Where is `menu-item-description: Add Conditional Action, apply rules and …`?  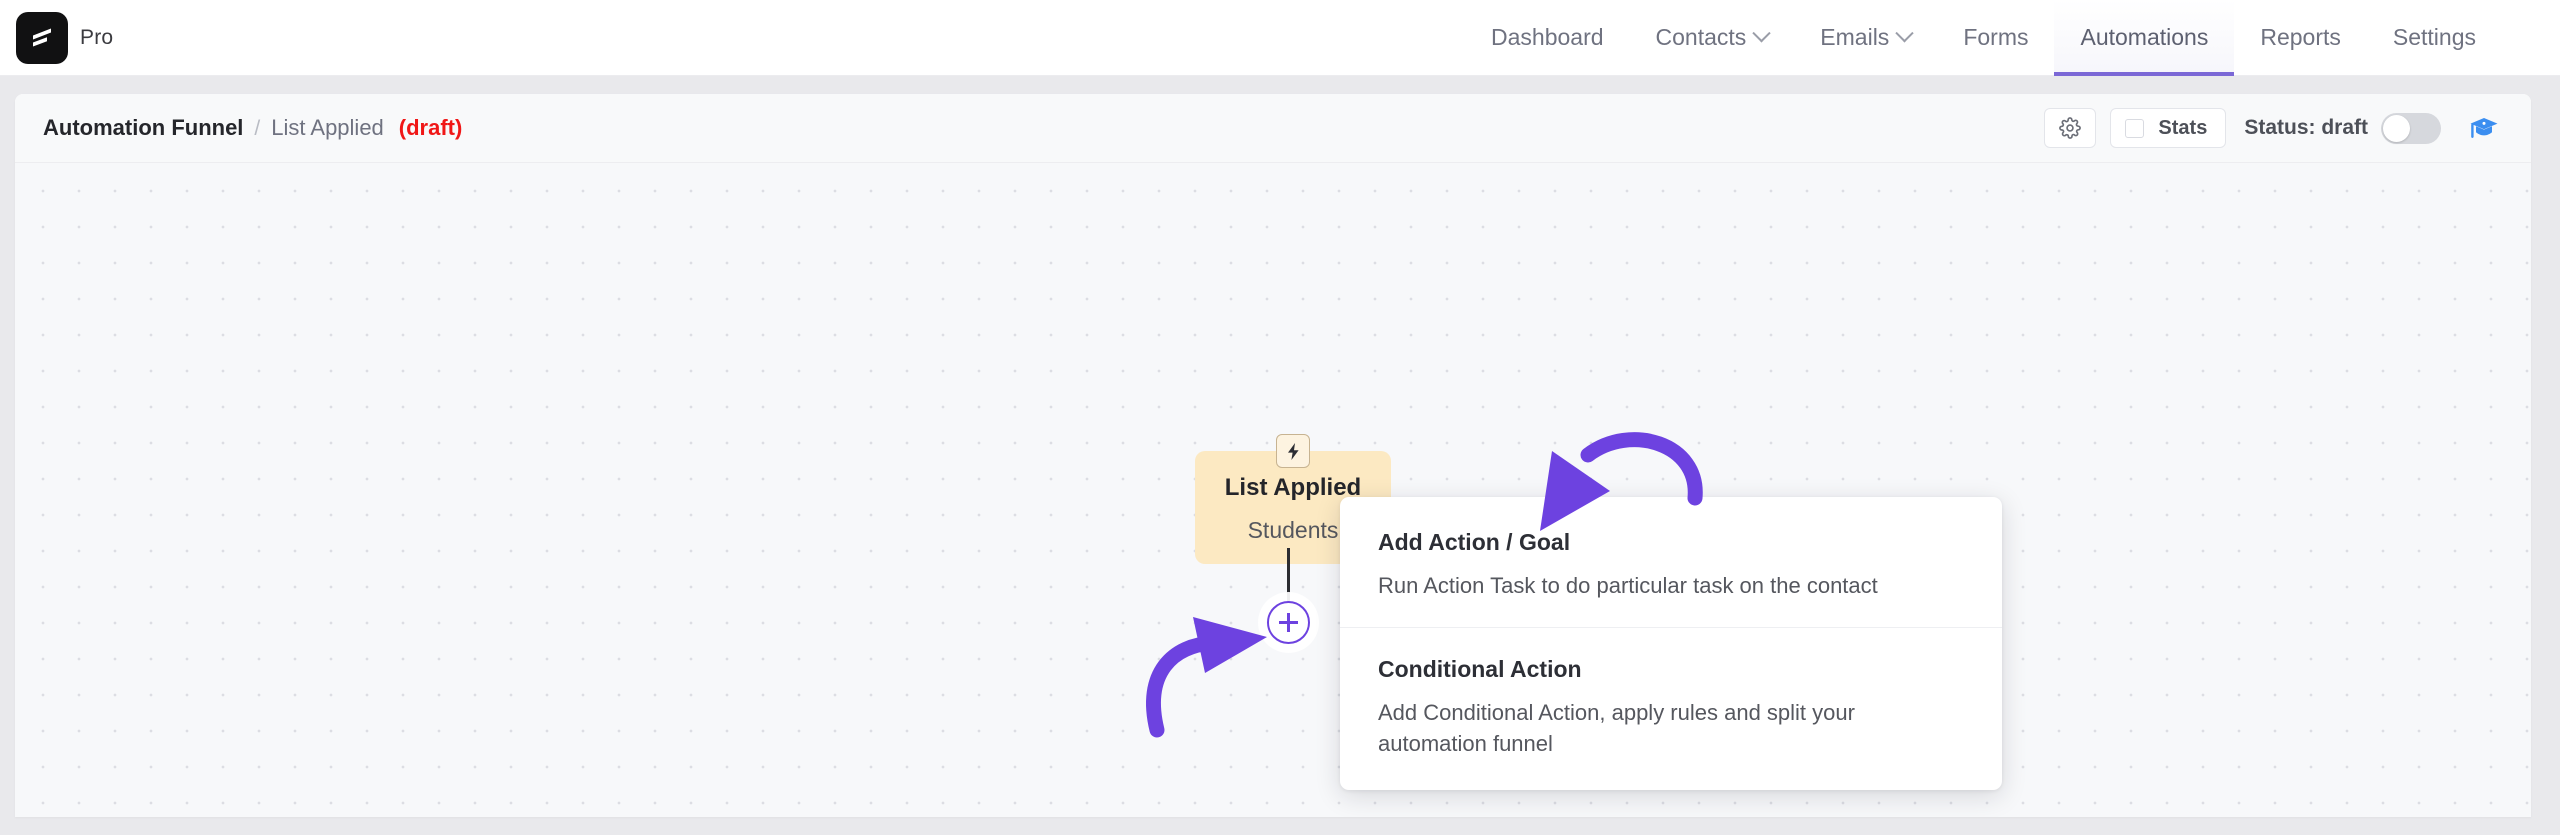
menu-item-description: Add Conditional Action, apply rules and … is located at coordinates (1616, 728).